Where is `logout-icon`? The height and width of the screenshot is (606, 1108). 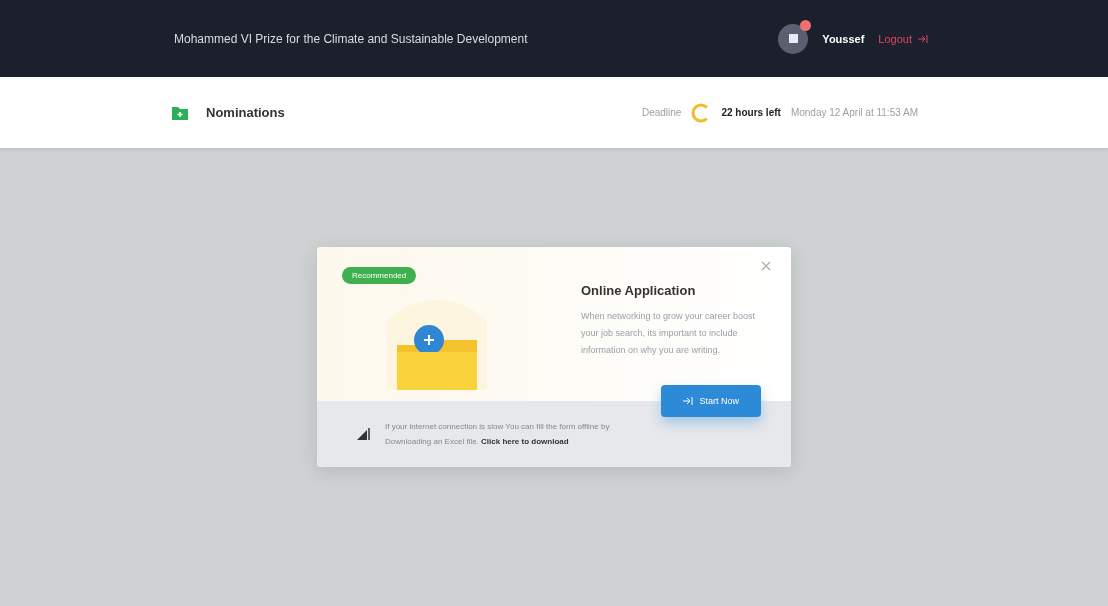
logout-icon is located at coordinates (923, 38).